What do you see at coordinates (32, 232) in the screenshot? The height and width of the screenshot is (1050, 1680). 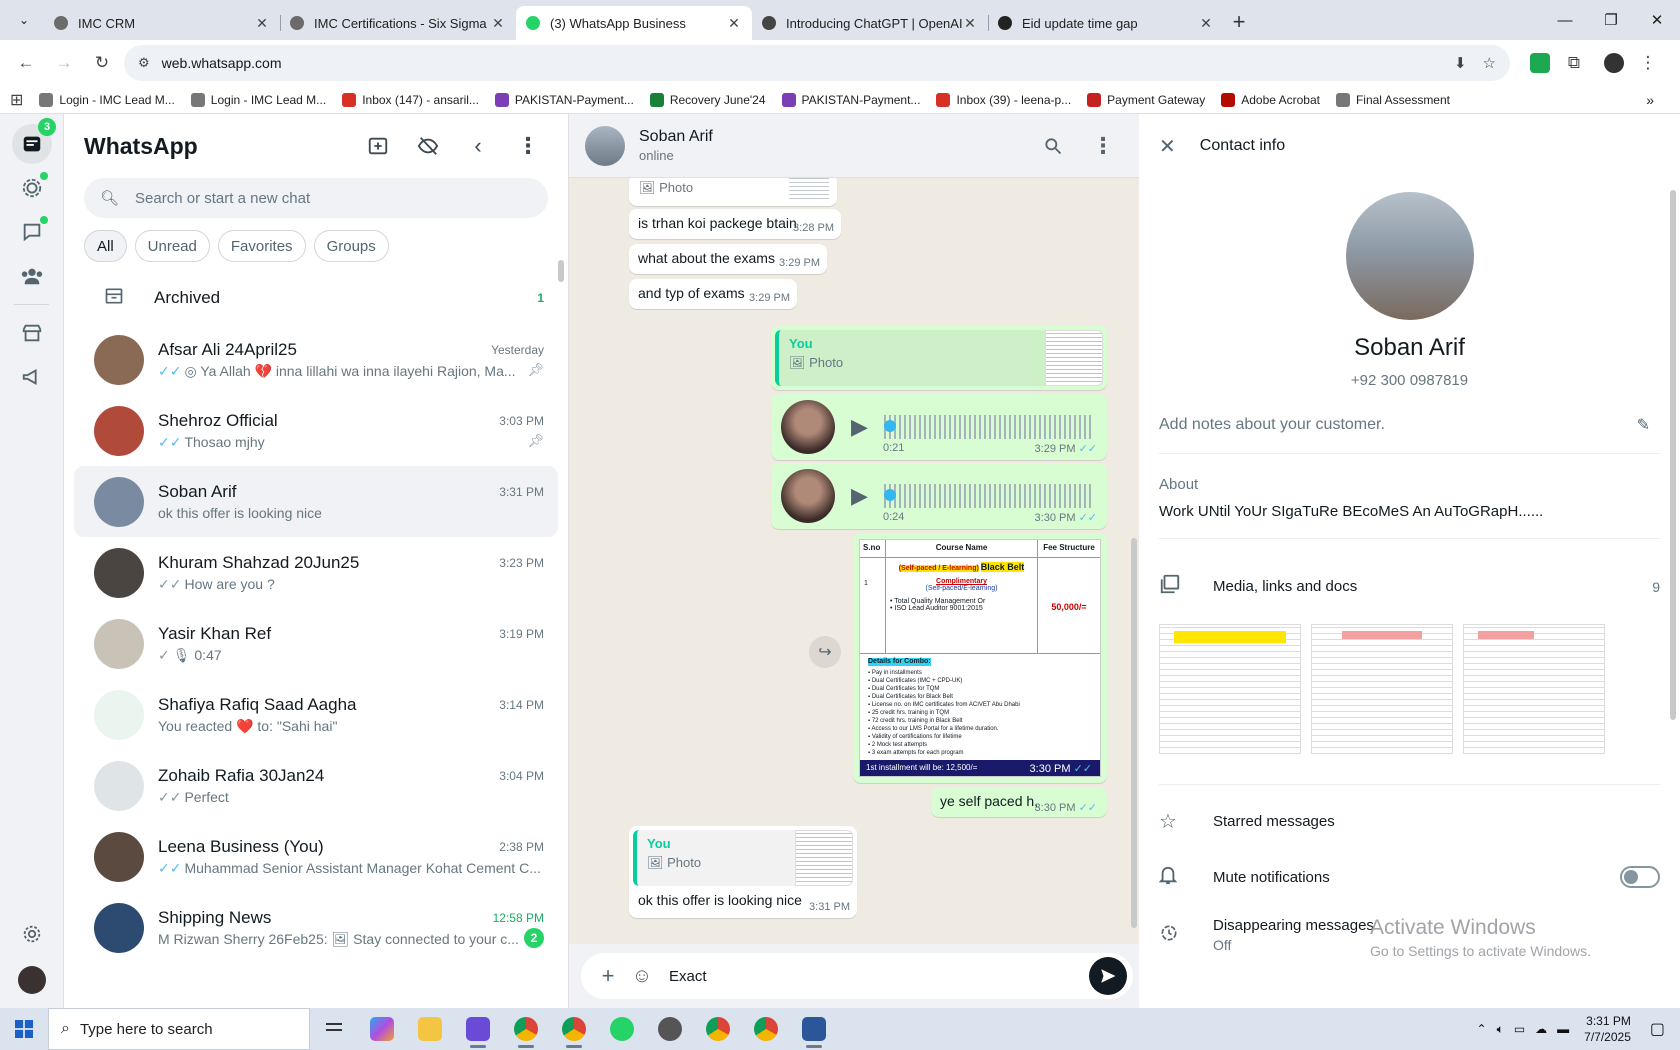 I see `channels-icon` at bounding box center [32, 232].